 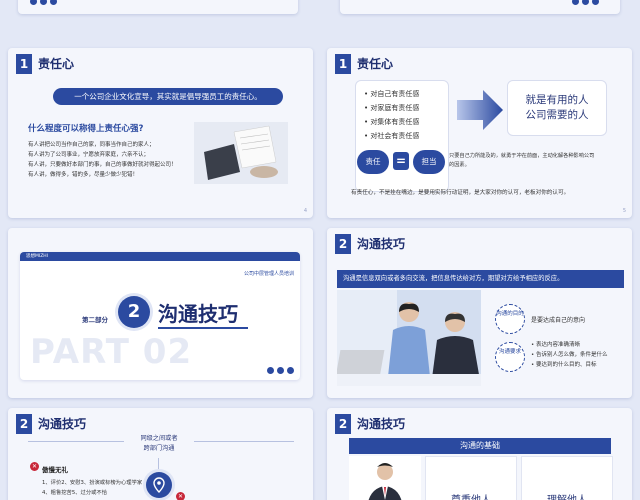 I want to click on section-number-circle: 2, so click(x=134, y=312).